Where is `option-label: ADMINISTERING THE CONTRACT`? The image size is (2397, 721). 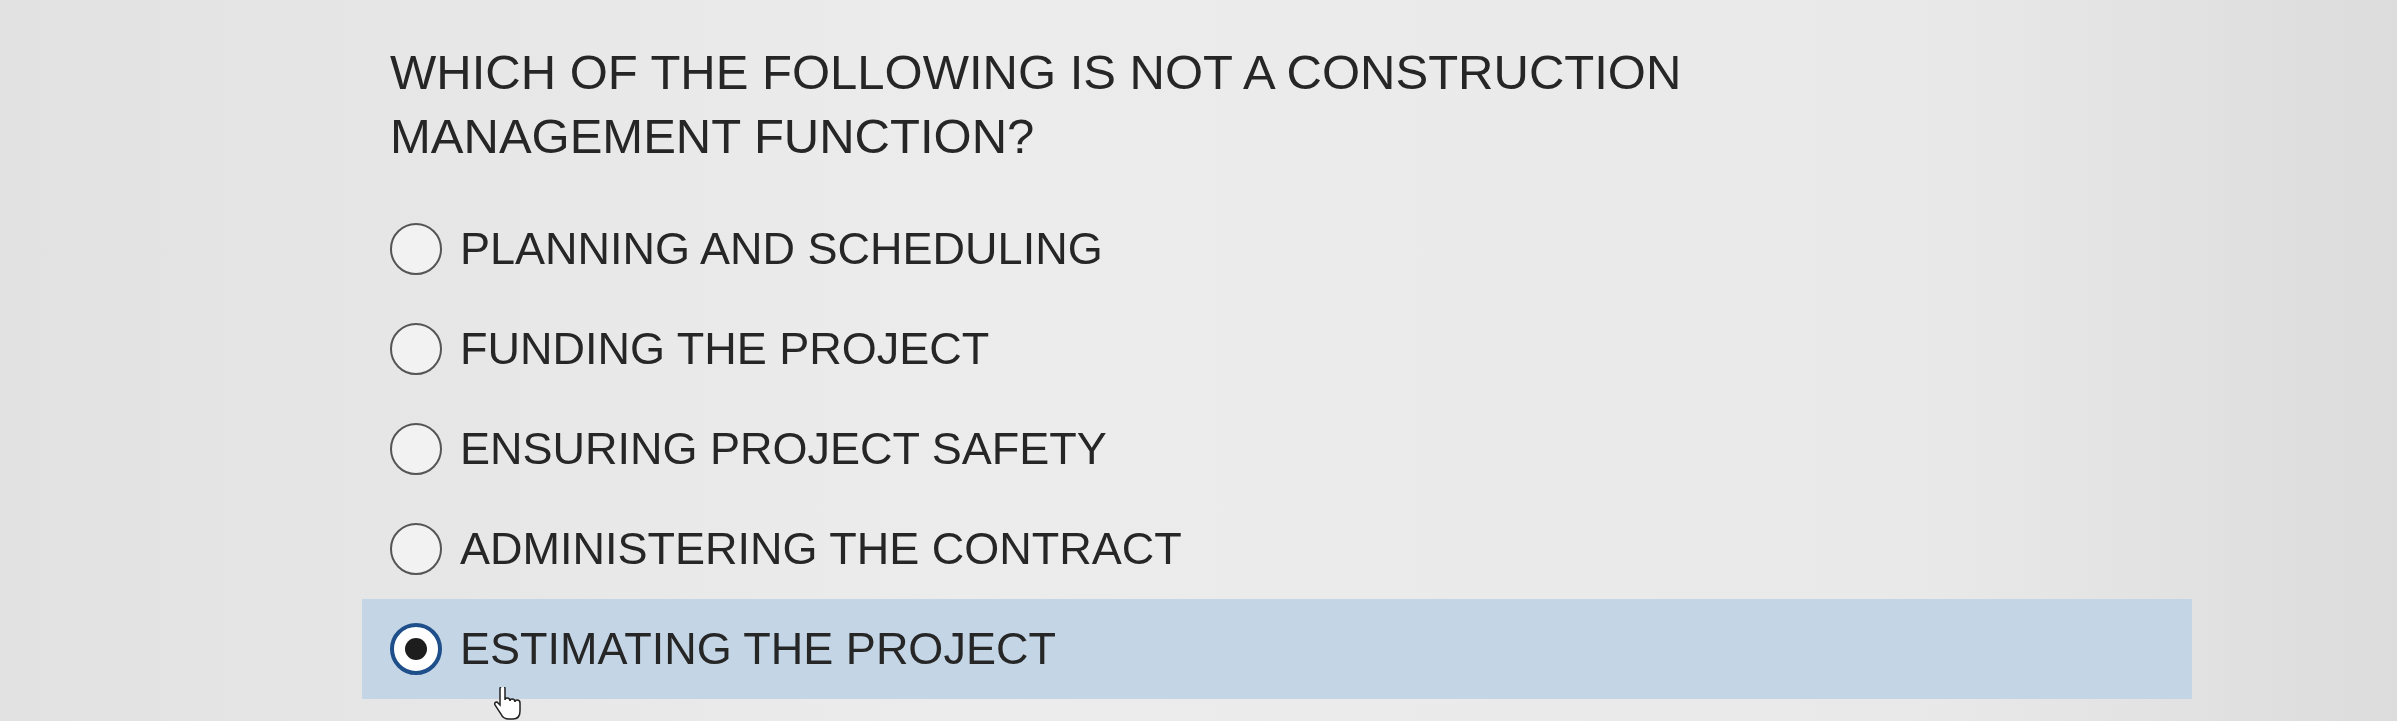 option-label: ADMINISTERING THE CONTRACT is located at coordinates (821, 549).